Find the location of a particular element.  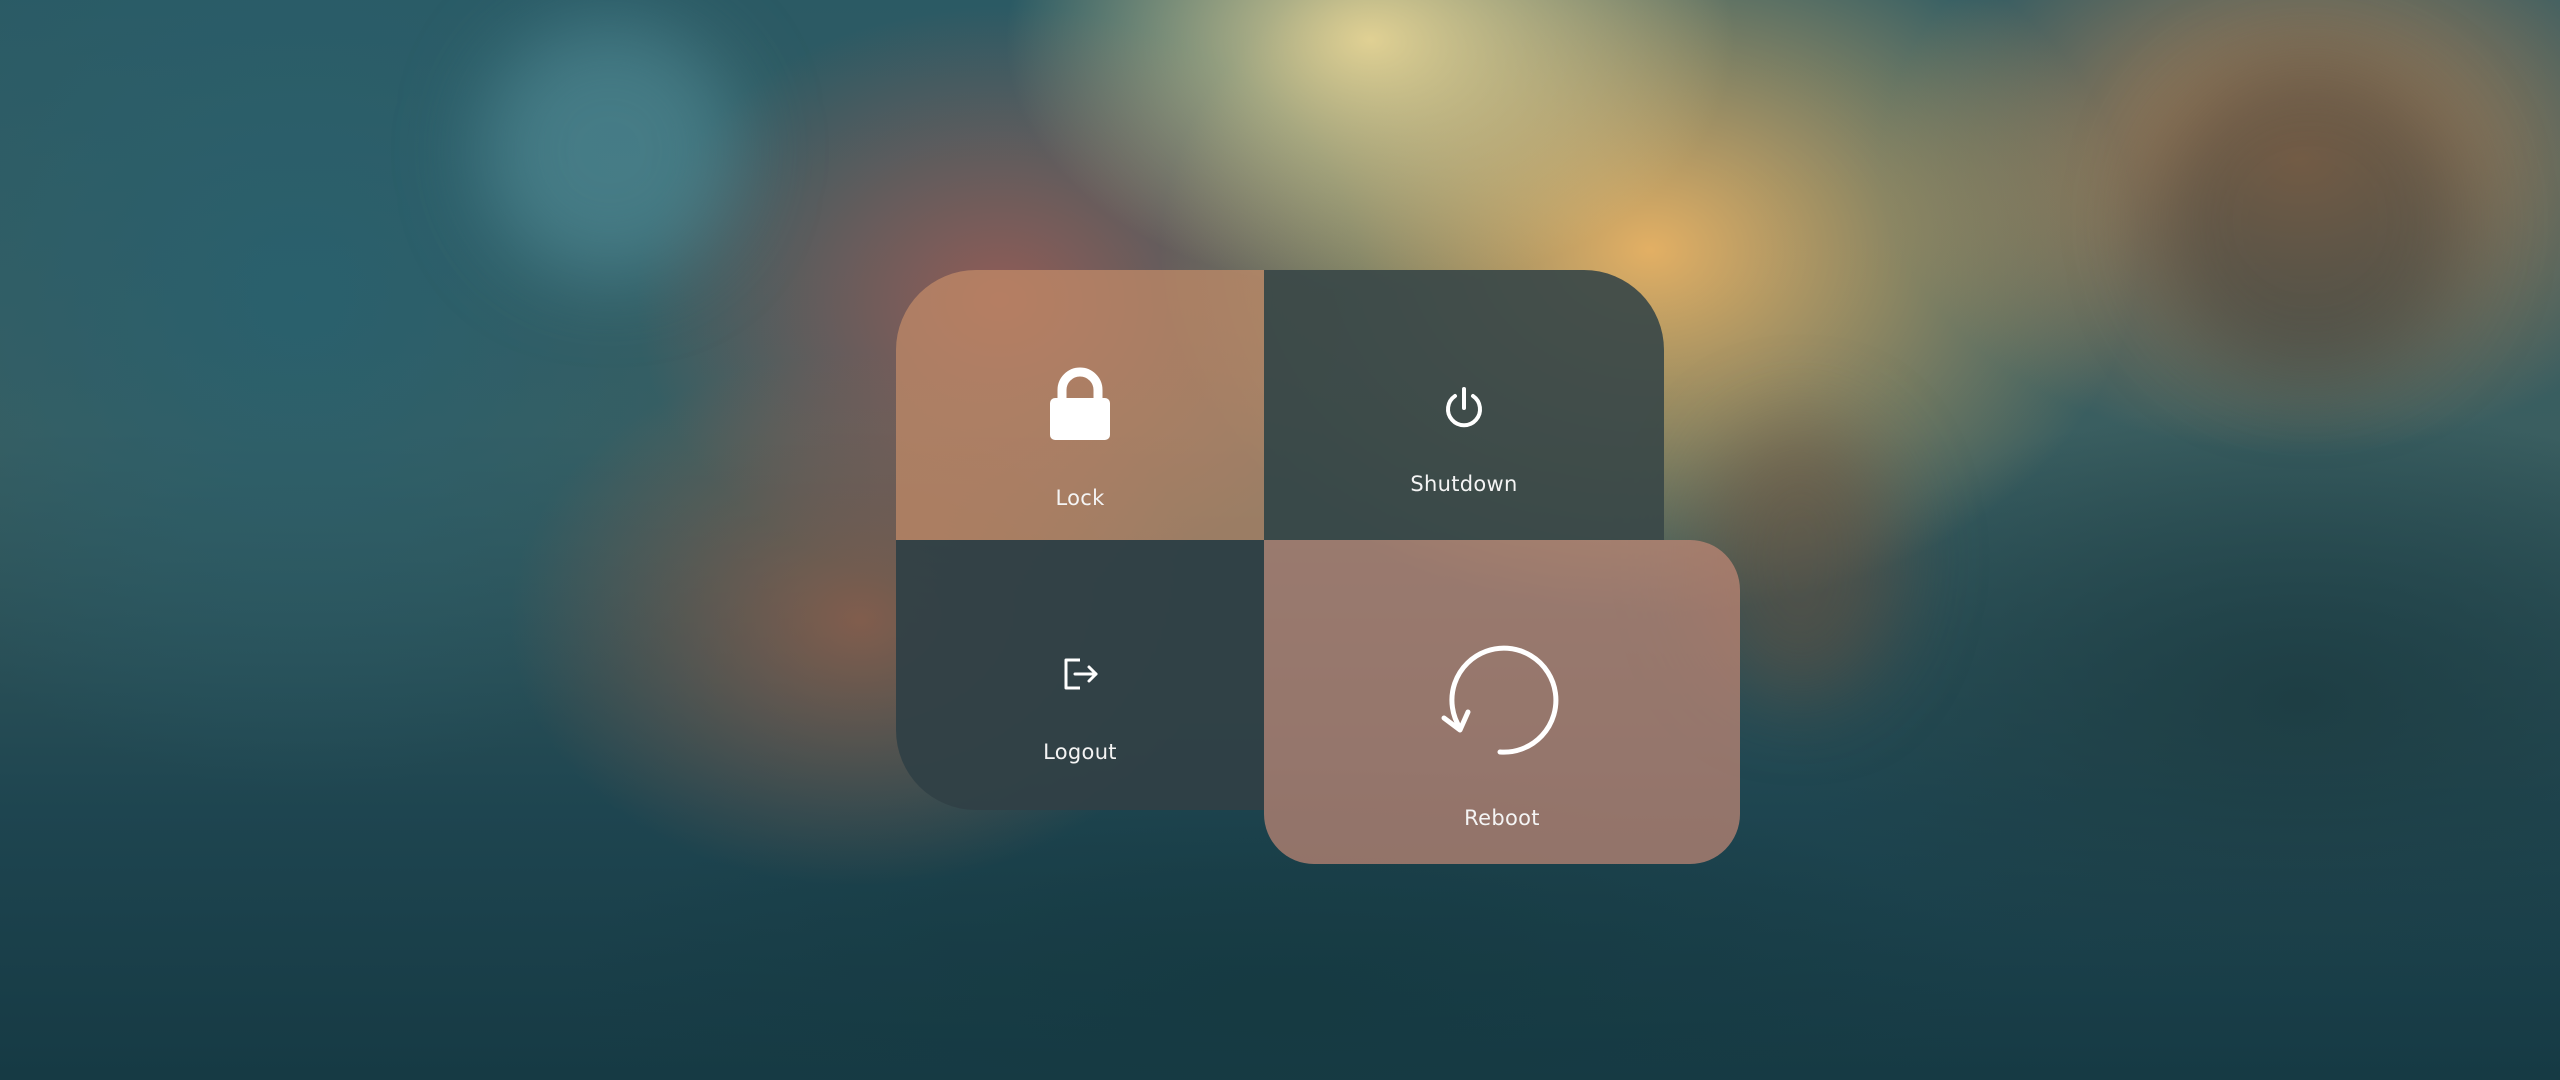

lock-icon is located at coordinates (1080, 403).